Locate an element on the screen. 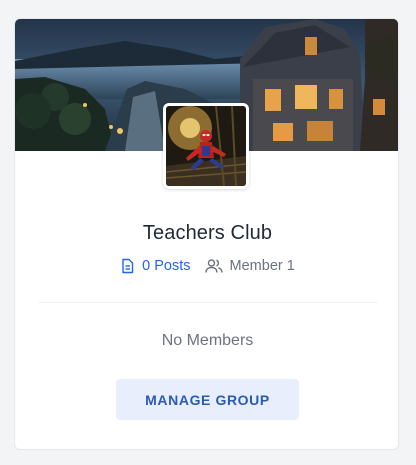 The height and width of the screenshot is (465, 416). posts-link: 0 Posts is located at coordinates (155, 266).